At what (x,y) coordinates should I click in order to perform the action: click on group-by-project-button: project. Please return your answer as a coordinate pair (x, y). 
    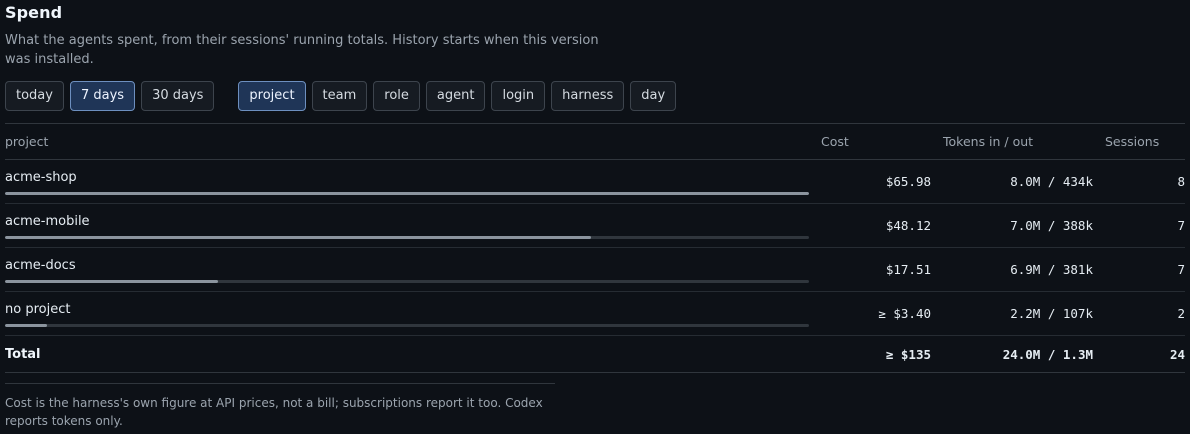
    Looking at the image, I should click on (272, 96).